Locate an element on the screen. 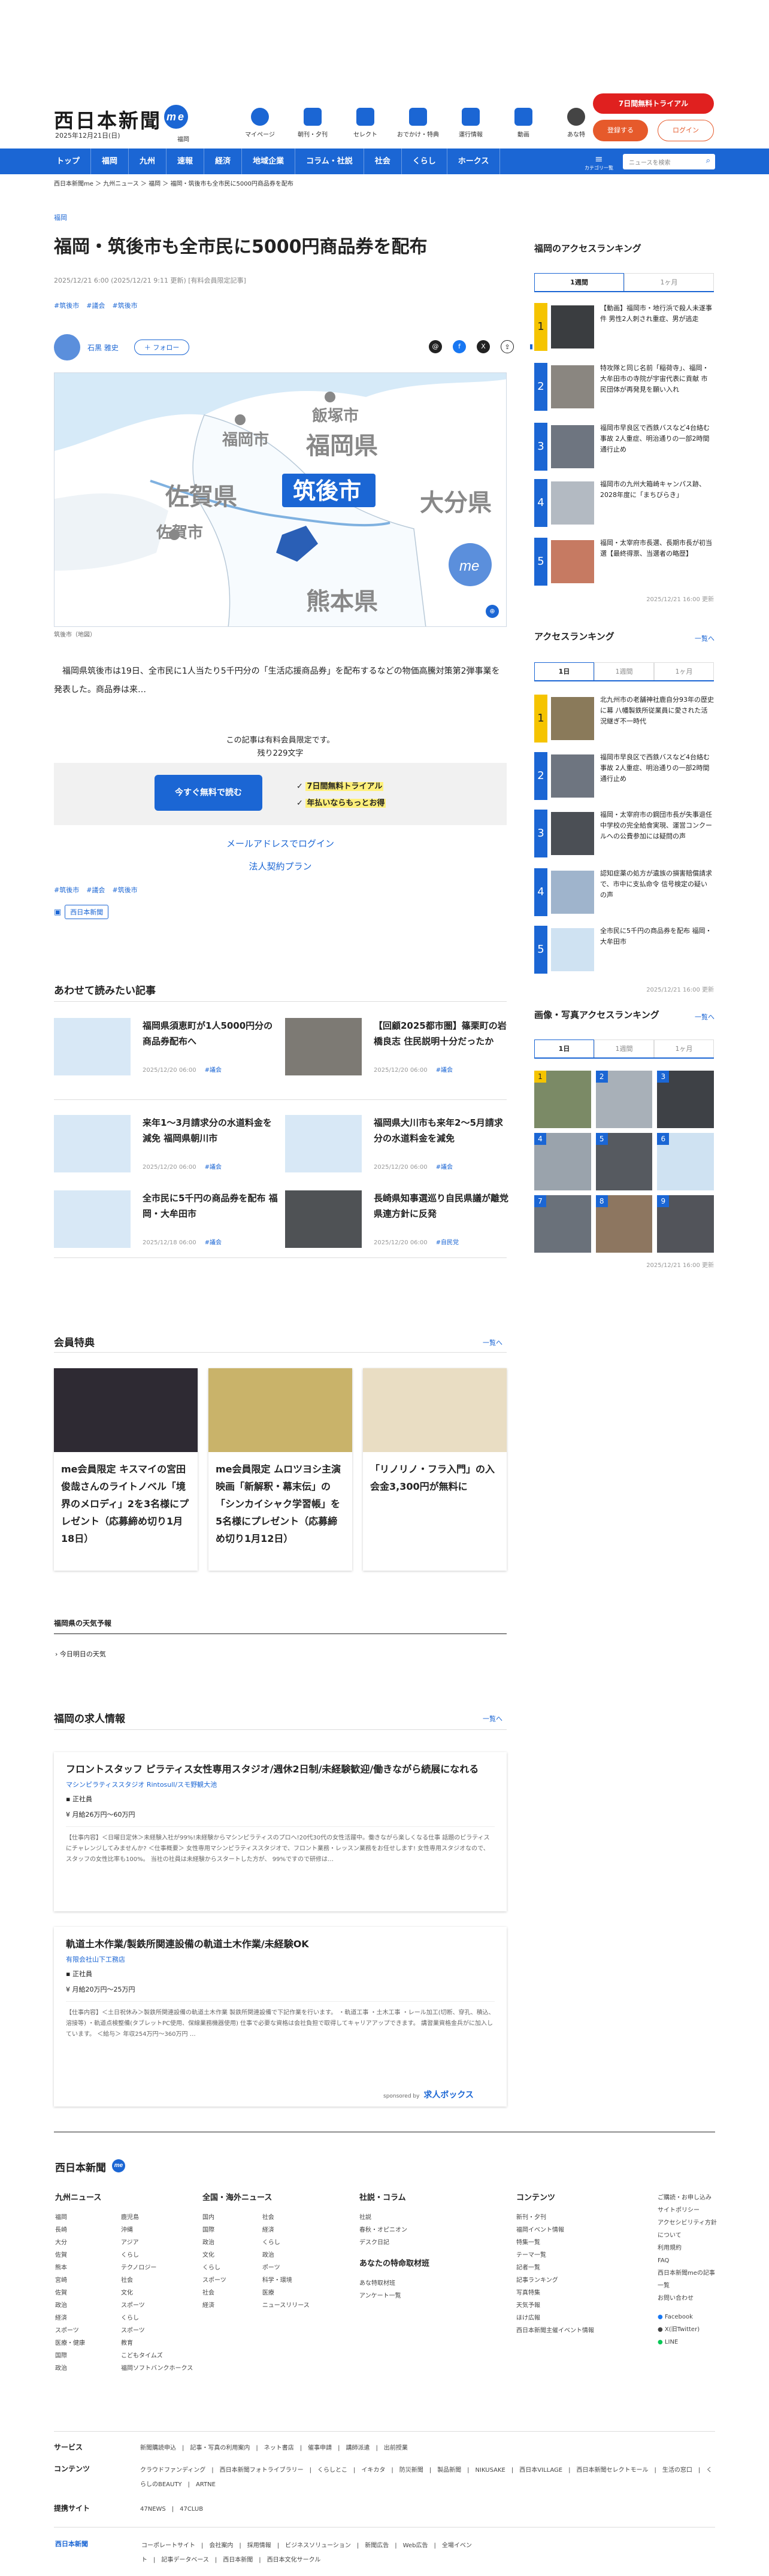 This screenshot has width=769, height=2576. footer-link: 催事申請 | is located at coordinates (327, 2448).